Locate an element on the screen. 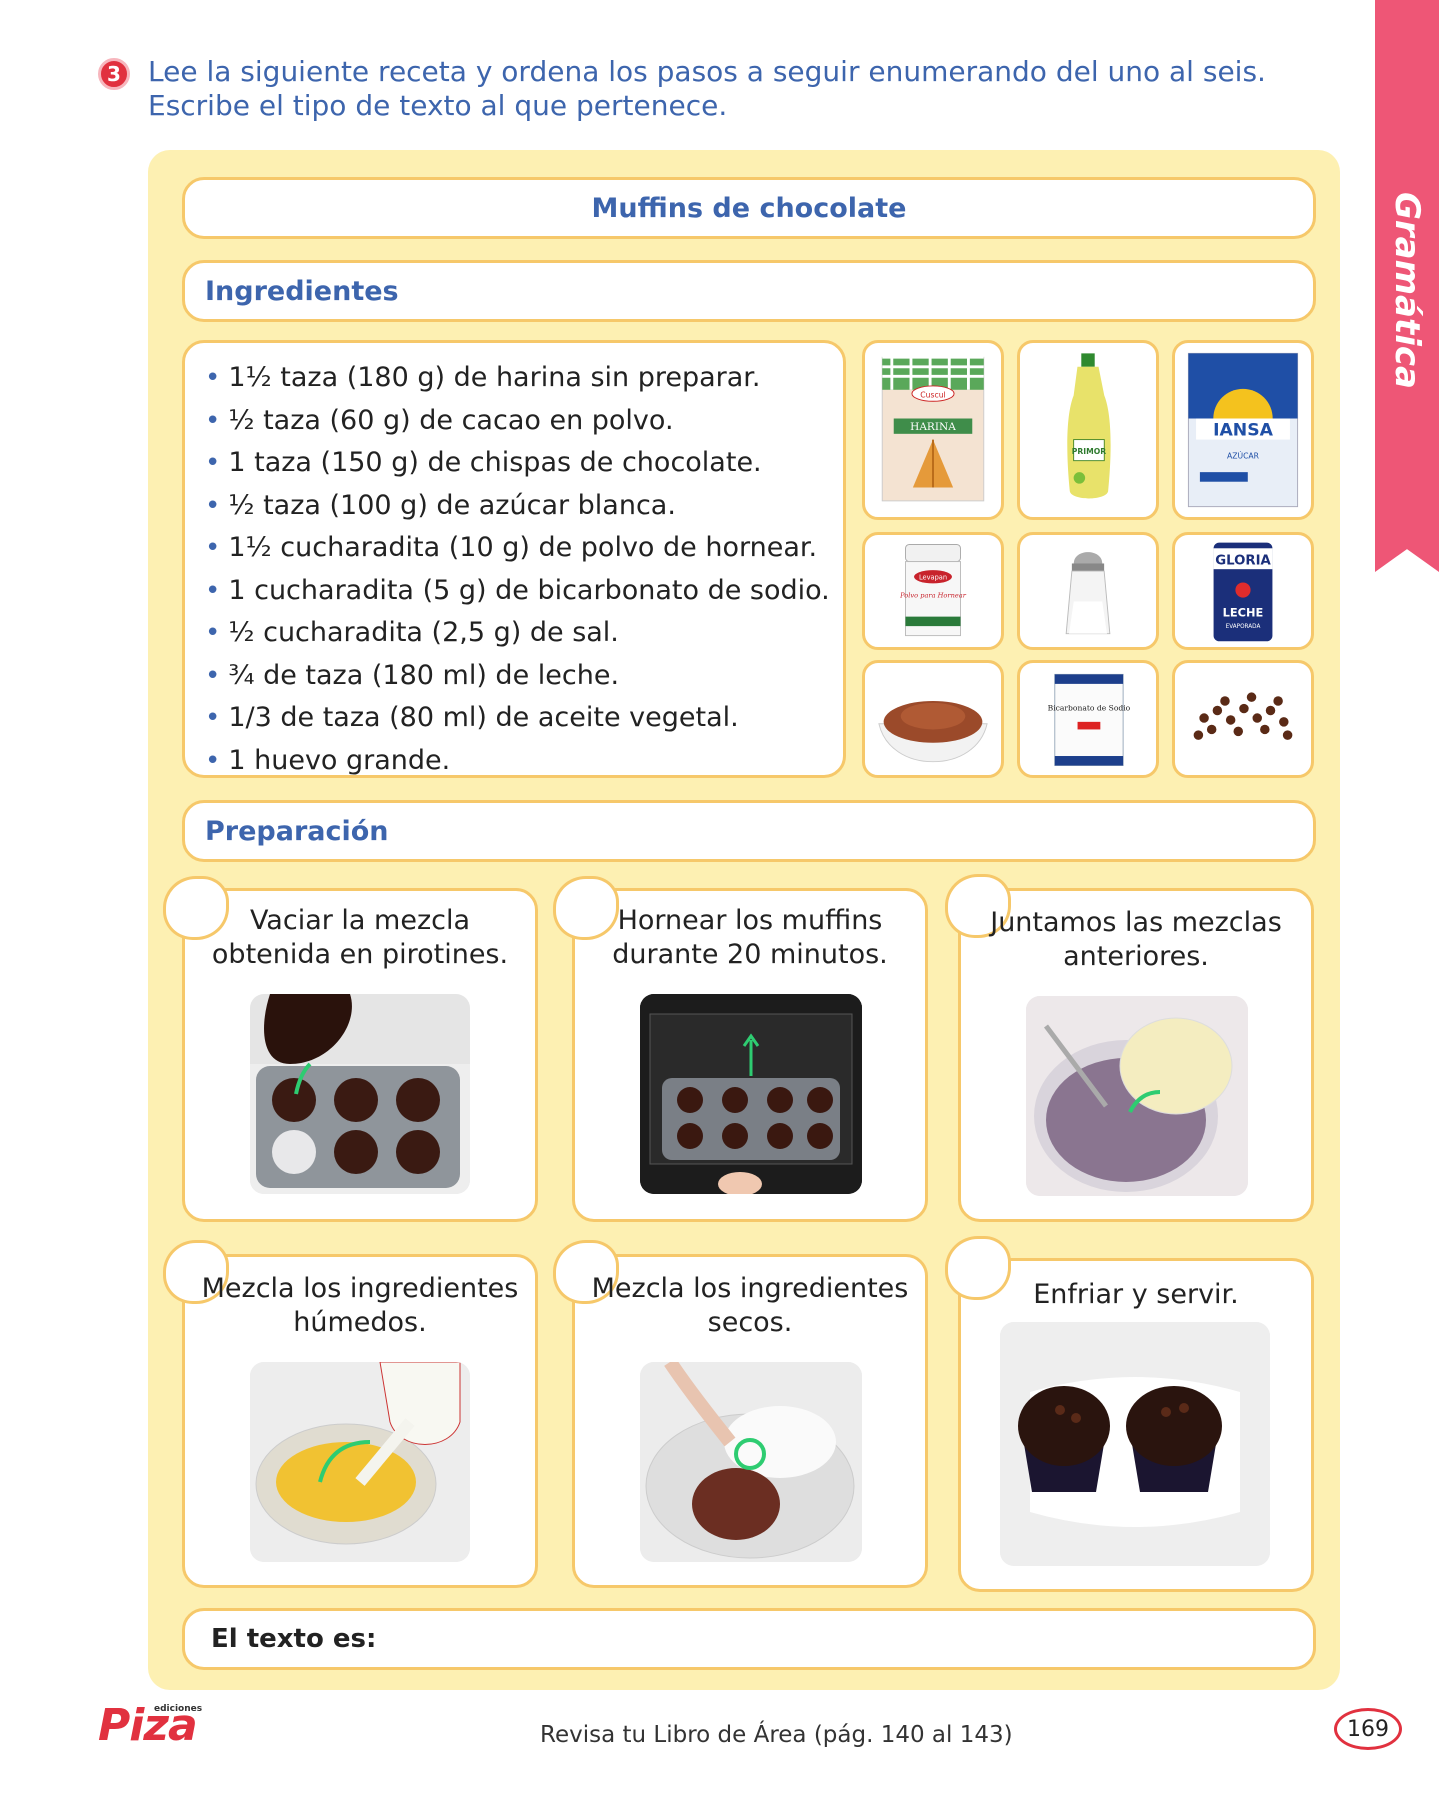 Image resolution: width=1439 pixels, height=1800 pixels. preparation-heading-bar: Preparación is located at coordinates (749, 831).